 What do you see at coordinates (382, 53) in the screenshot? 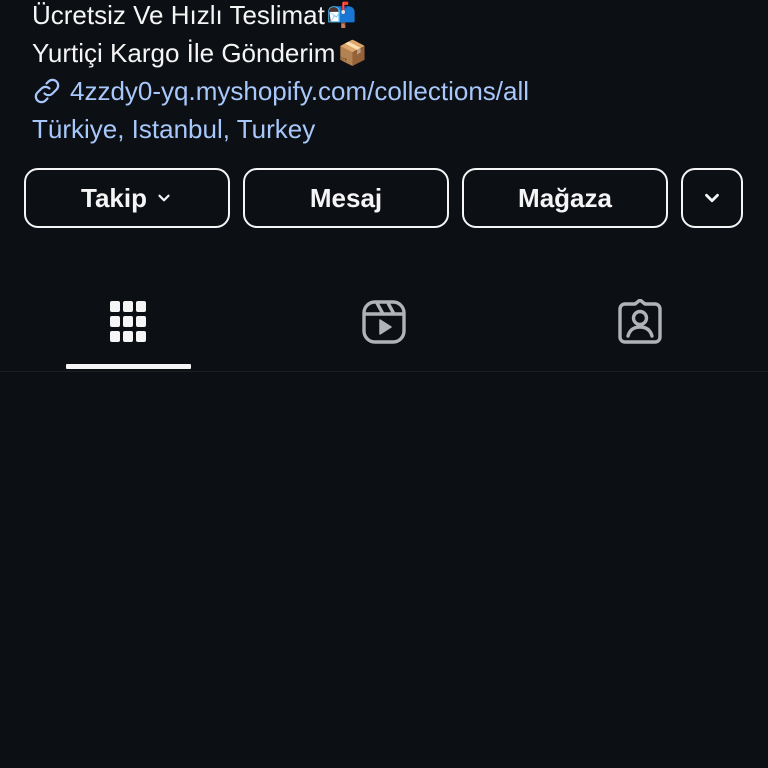
I see `bio-line-cargo: Yurtiçi Kargo İle Gönderim 📦` at bounding box center [382, 53].